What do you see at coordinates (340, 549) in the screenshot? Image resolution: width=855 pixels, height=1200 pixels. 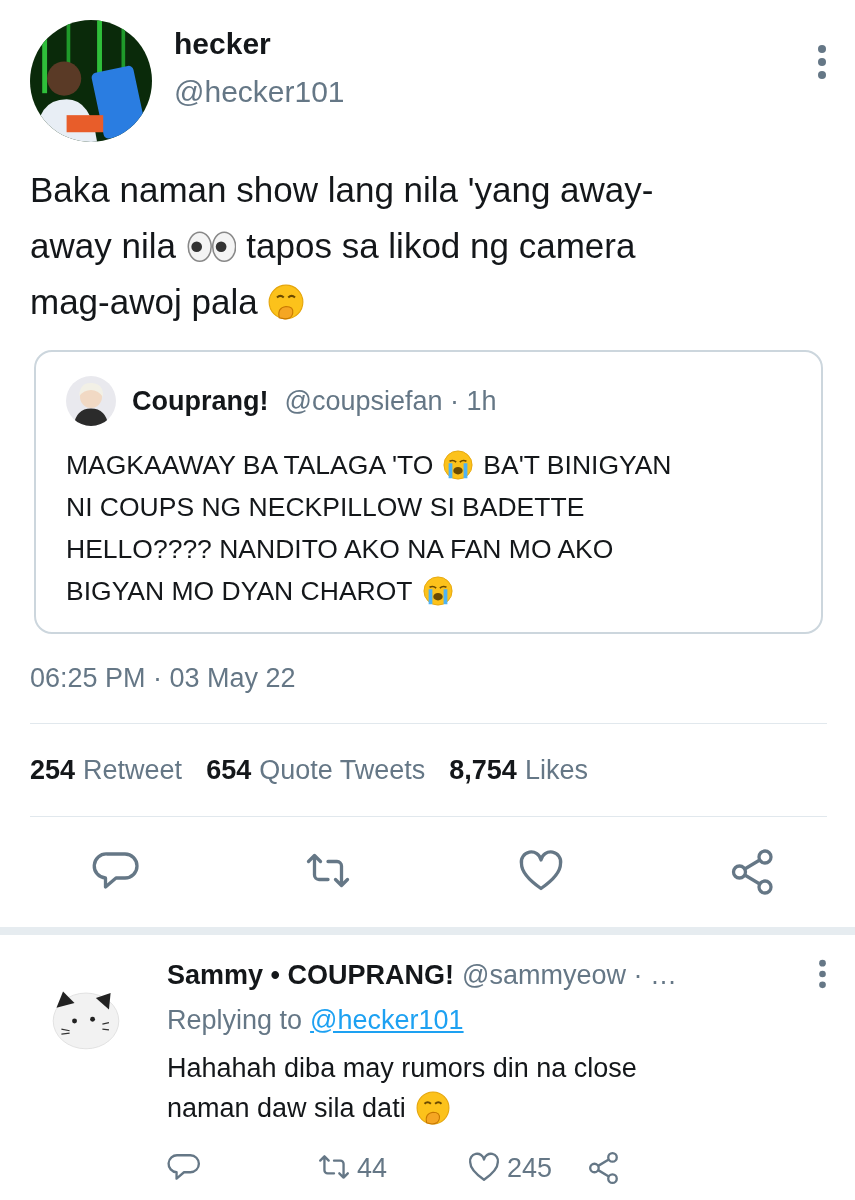 I see `quoted-tweet-text: HELLO???? NANDITO AKO NA FAN MO AKO` at bounding box center [340, 549].